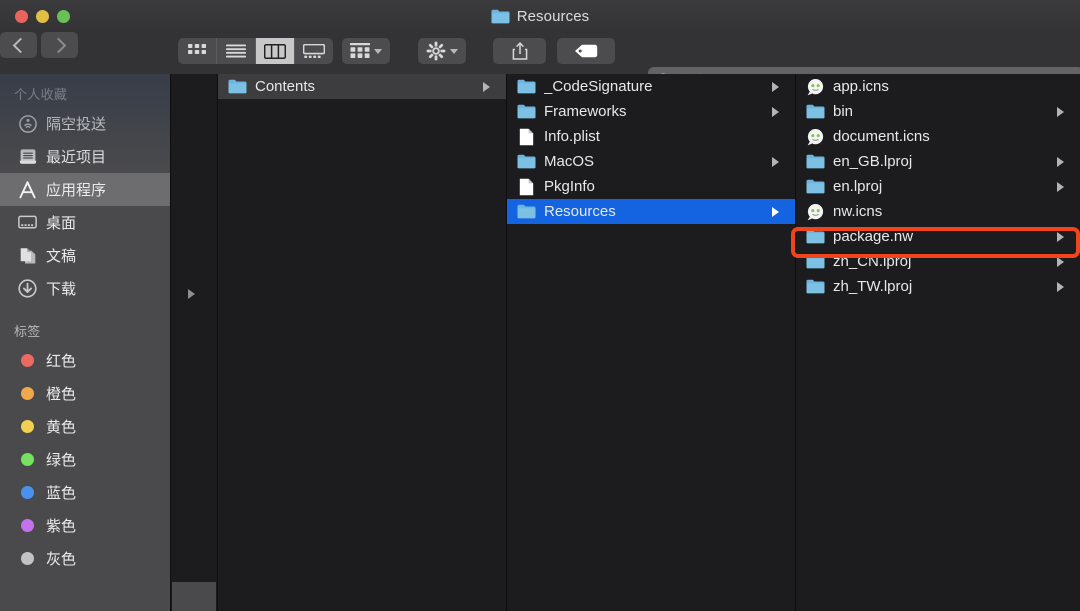 The image size is (1080, 611). Describe the element at coordinates (580, 211) in the screenshot. I see `list-item-label: Resources` at that location.